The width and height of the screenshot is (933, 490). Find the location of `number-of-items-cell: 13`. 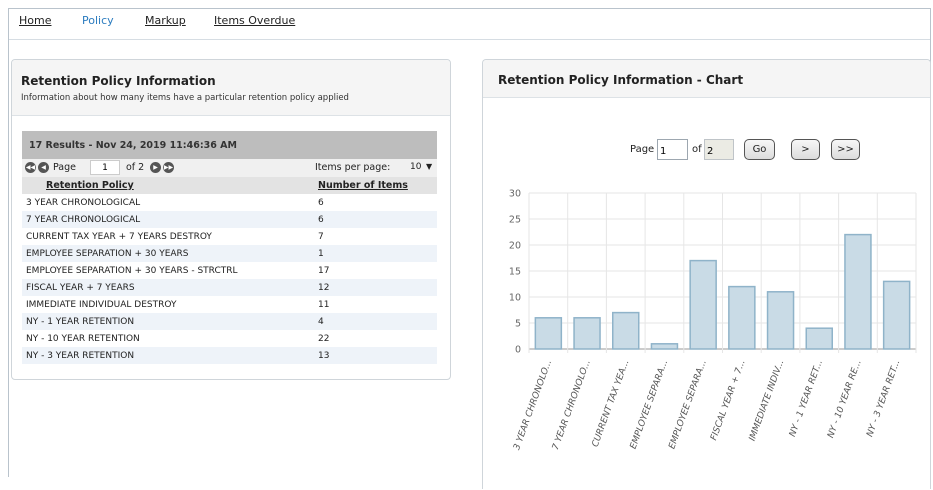

number-of-items-cell: 13 is located at coordinates (324, 356).